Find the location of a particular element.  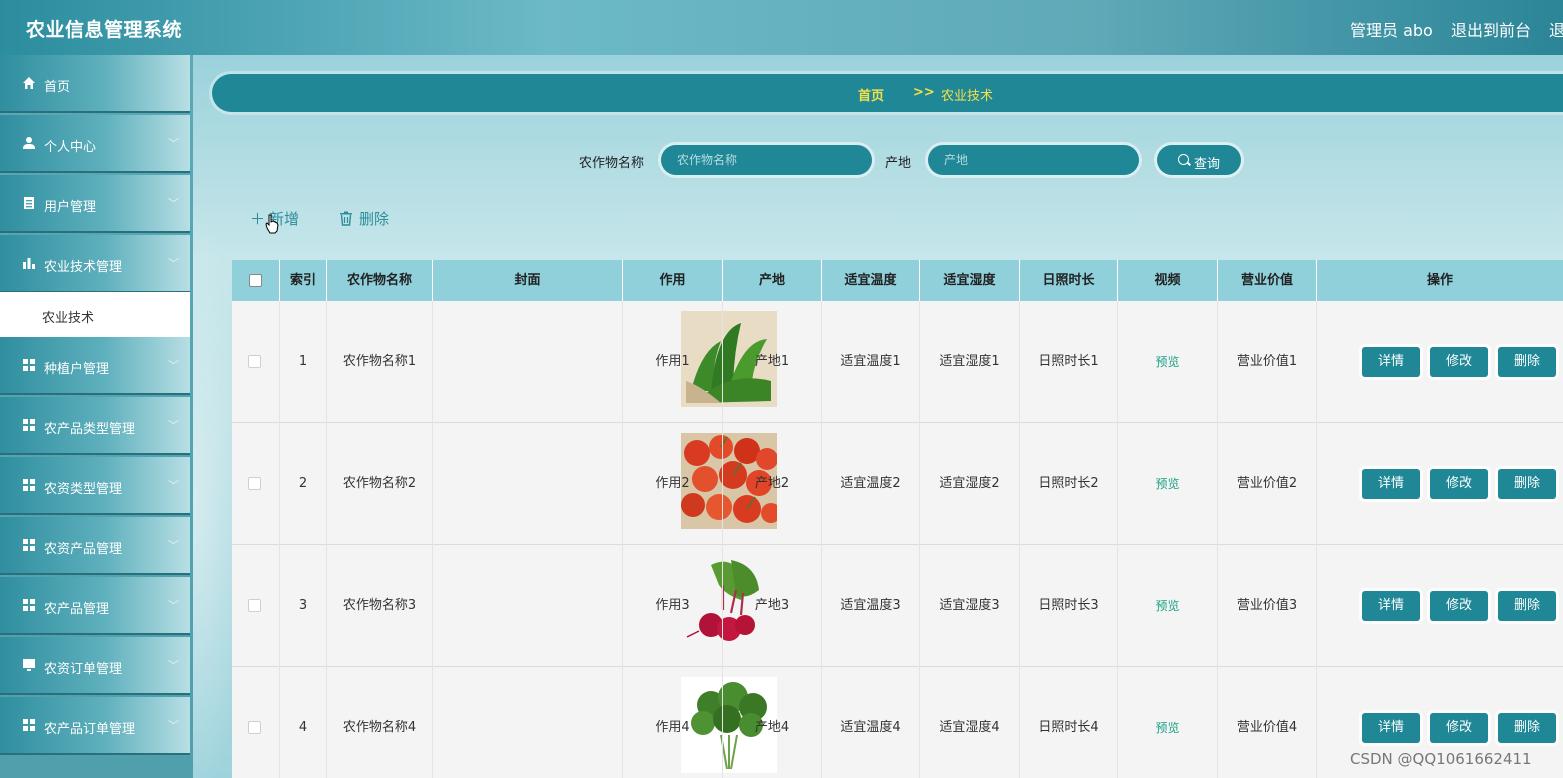

logout-link: 退出登录 is located at coordinates (1556, 29).